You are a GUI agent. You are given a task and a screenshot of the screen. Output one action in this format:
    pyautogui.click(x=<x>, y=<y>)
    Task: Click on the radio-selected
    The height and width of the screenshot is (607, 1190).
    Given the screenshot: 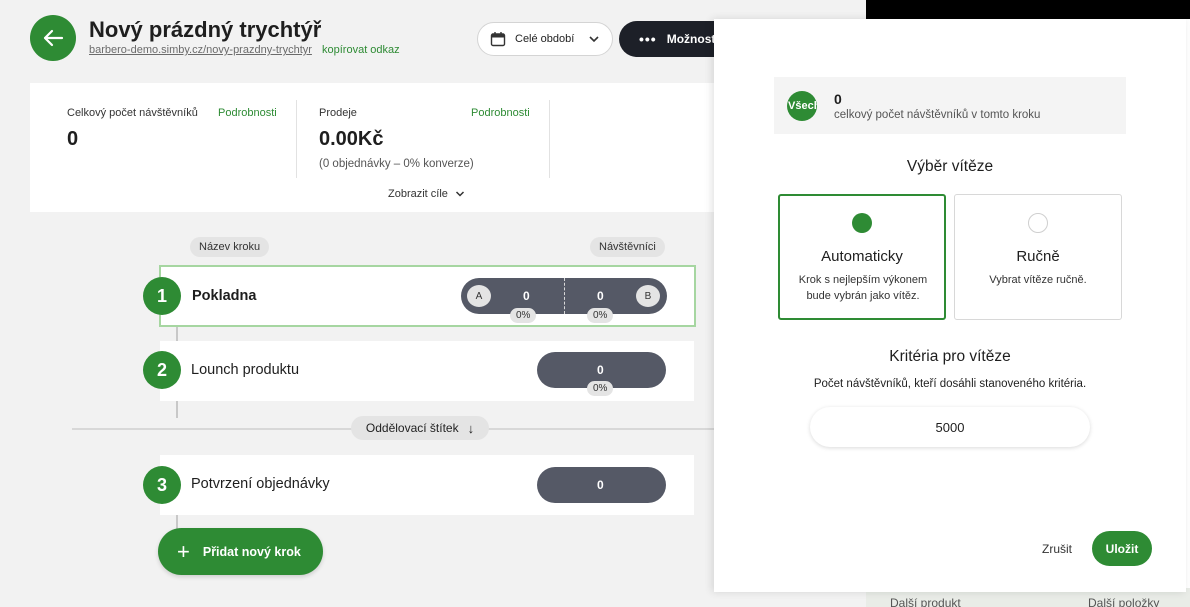 What is the action you would take?
    pyautogui.click(x=862, y=223)
    